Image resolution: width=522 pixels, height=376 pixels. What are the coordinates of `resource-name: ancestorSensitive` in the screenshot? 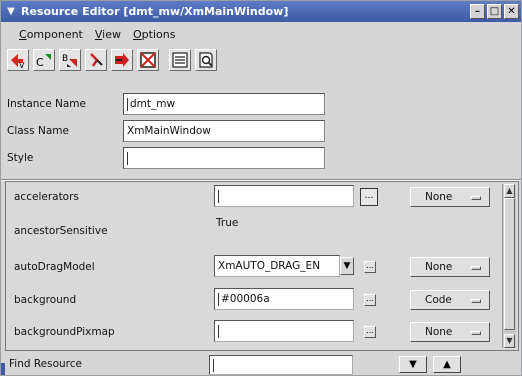 It's located at (61, 231).